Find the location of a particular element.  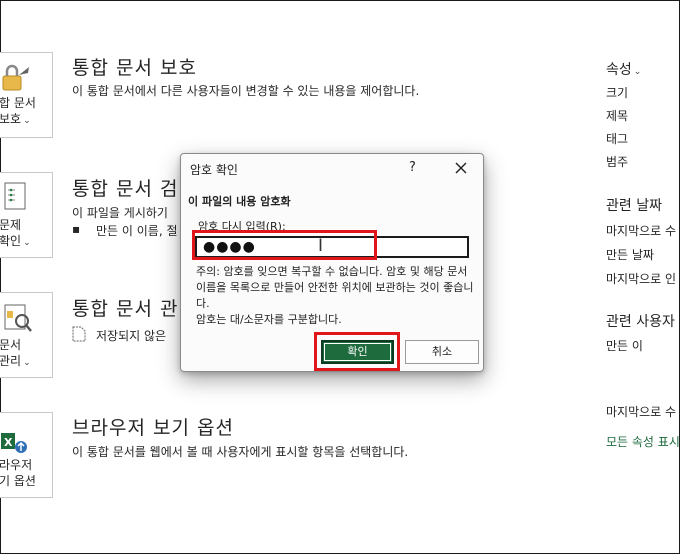

section-desc-inspect: 이 파일을 게시하기 is located at coordinates (120, 213).